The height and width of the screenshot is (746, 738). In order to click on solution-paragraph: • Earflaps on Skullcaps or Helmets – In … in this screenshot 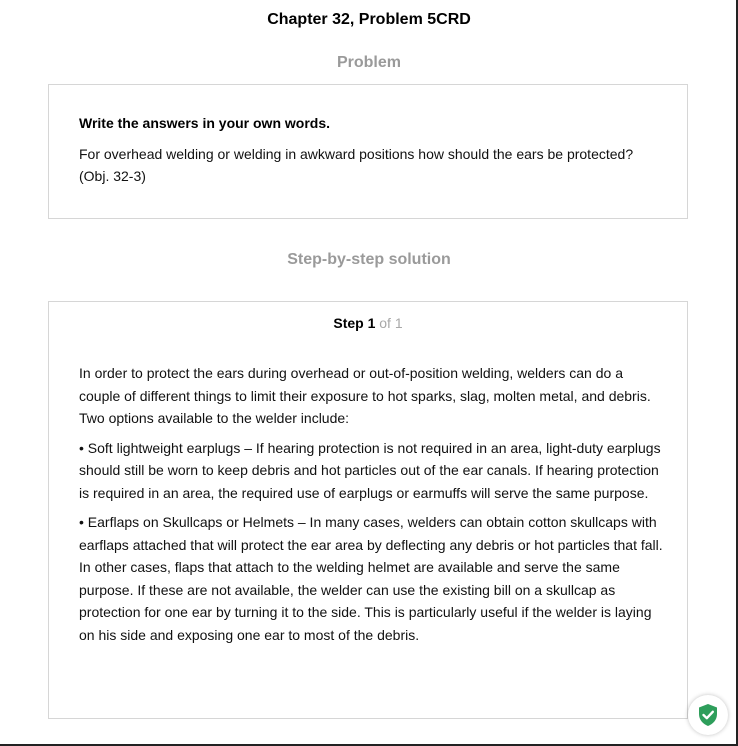, I will do `click(371, 578)`.